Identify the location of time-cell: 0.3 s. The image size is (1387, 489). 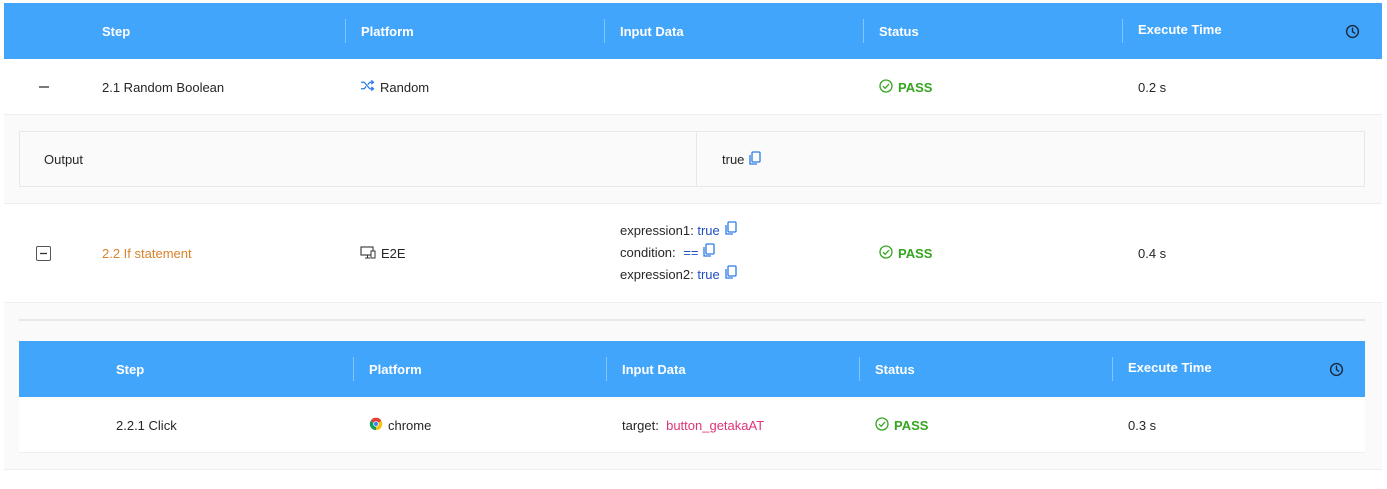
(1142, 425).